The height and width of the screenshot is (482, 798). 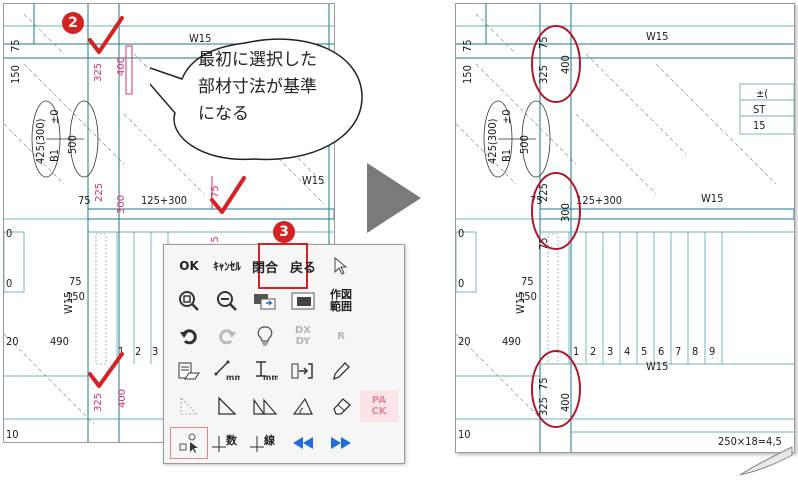 I want to click on step-2-badge: 2, so click(x=73, y=23).